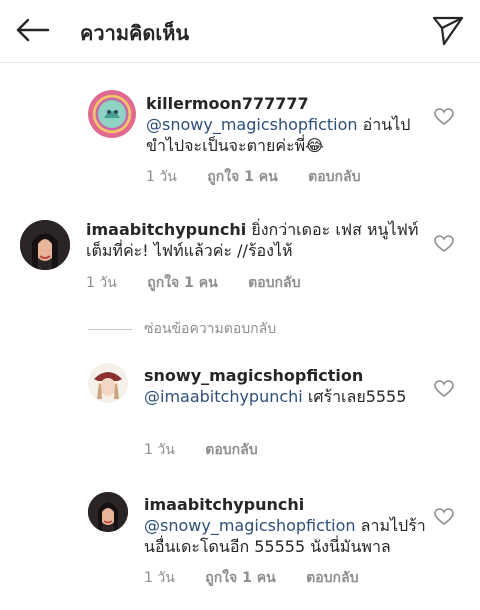 This screenshot has height=610, width=480. Describe the element at coordinates (253, 375) in the screenshot. I see `comment-username: snowy_magicshopfiction` at that location.